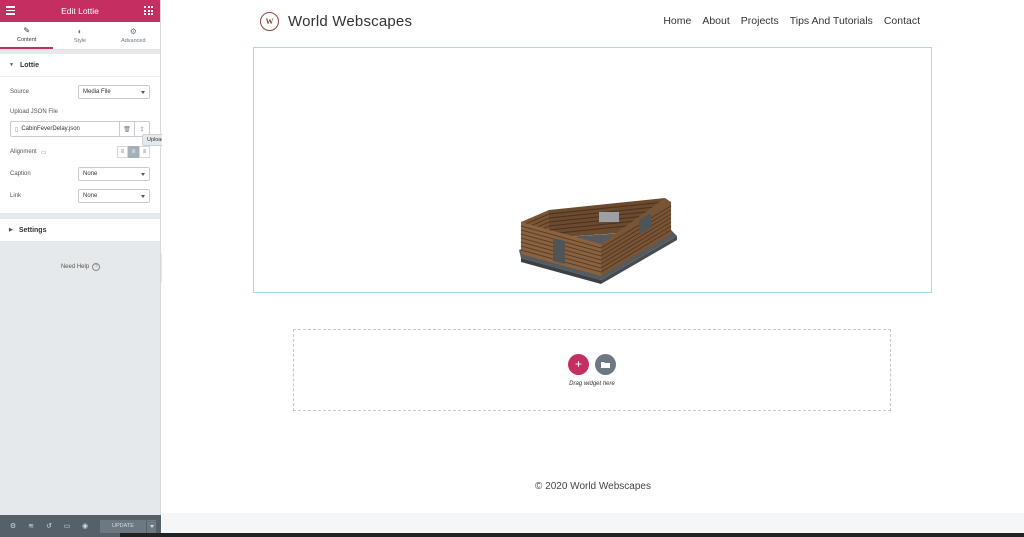 The width and height of the screenshot is (1024, 537). What do you see at coordinates (17, 129) in the screenshot?
I see `file-icon: ▯` at bounding box center [17, 129].